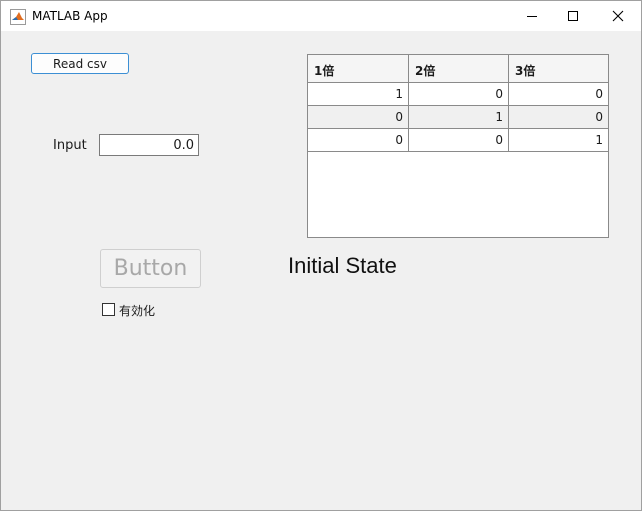 Image resolution: width=642 pixels, height=511 pixels. What do you see at coordinates (150, 268) in the screenshot?
I see `action-button-disabled: Button` at bounding box center [150, 268].